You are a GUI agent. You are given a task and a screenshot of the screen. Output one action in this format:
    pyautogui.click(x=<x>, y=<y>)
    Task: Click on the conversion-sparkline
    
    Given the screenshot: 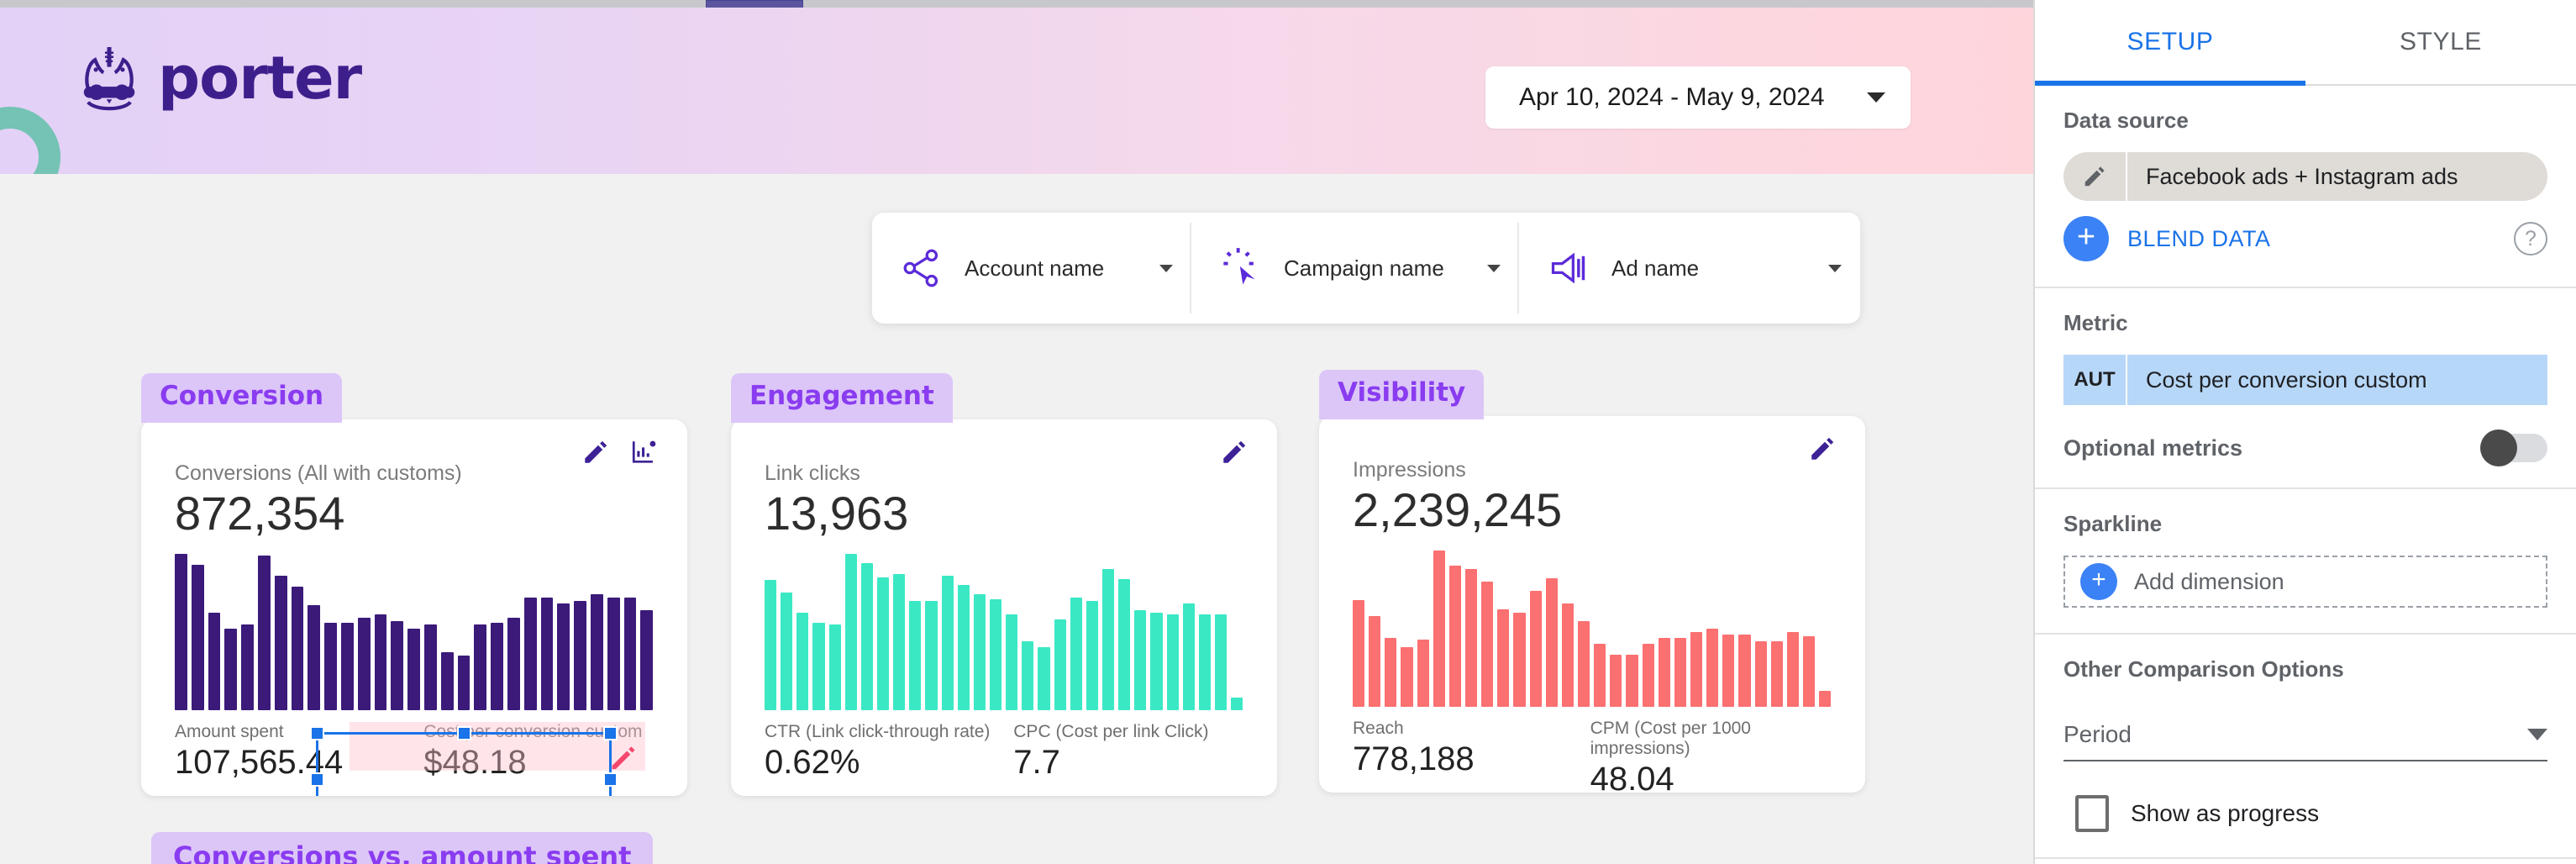 What is the action you would take?
    pyautogui.click(x=416, y=631)
    